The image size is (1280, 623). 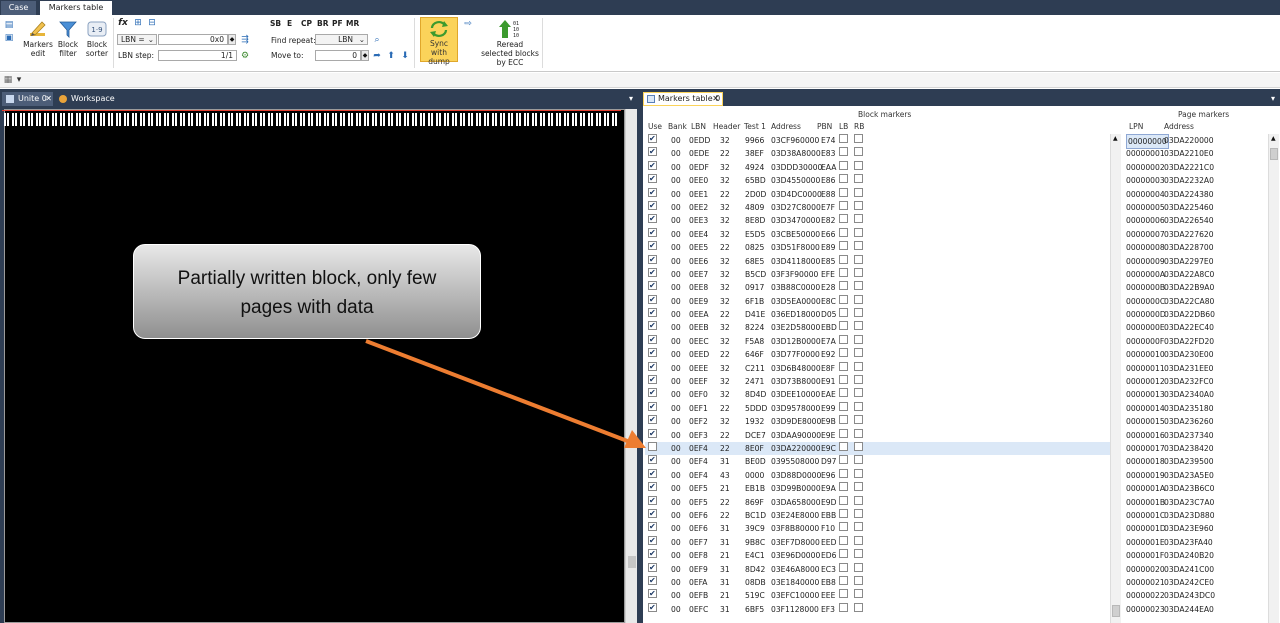 I want to click on table-row: 00 0EFA 31 08DB 03E1840000EB8, so click(x=880, y=581).